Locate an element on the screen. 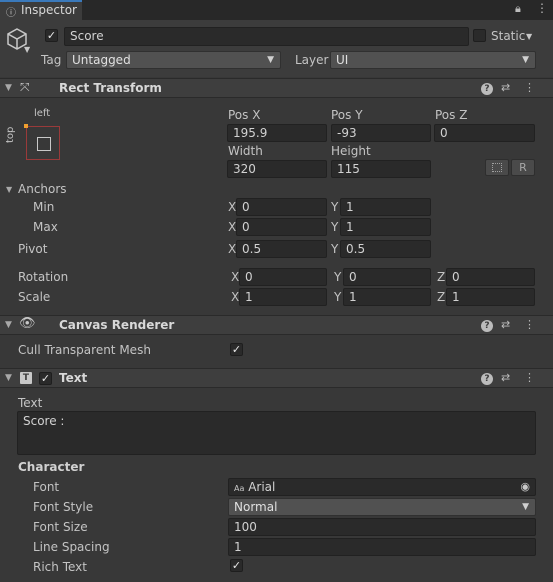 This screenshot has width=553, height=582. pos-z-field: 0 is located at coordinates (484, 133).